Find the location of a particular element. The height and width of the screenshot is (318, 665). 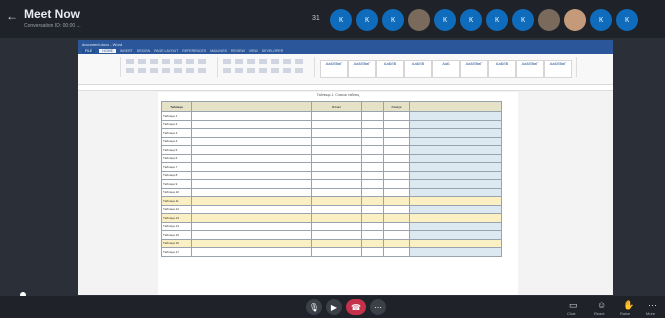

mic-button: 🎙 is located at coordinates (314, 307).